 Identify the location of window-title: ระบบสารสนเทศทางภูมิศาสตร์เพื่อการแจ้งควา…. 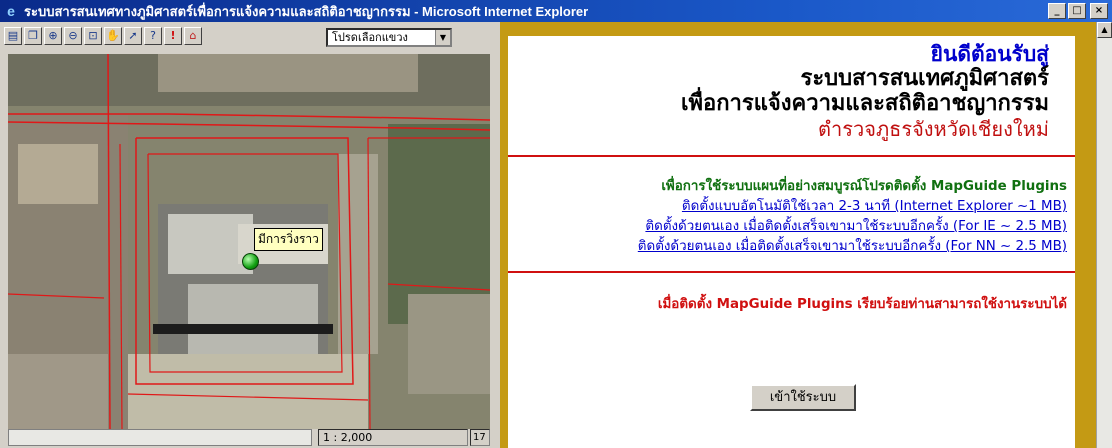
(306, 11).